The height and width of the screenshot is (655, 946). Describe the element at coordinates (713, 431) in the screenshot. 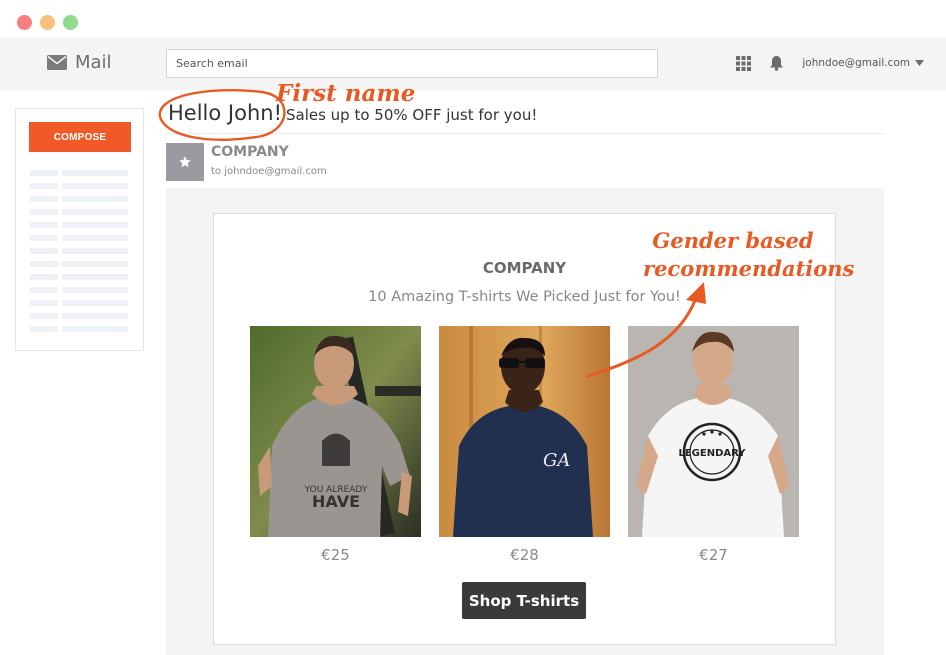

I see `product-photo: LEGENDARY` at that location.